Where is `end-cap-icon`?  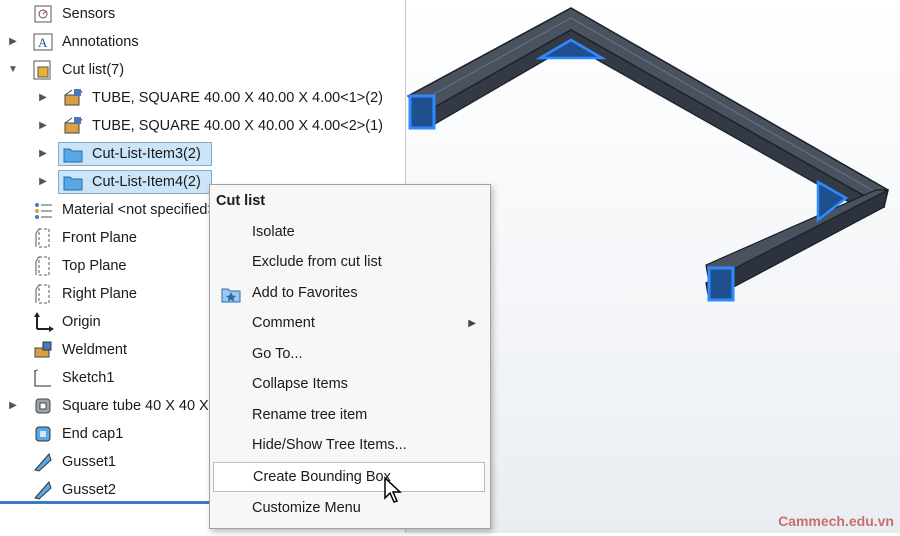
end-cap-icon is located at coordinates (43, 434).